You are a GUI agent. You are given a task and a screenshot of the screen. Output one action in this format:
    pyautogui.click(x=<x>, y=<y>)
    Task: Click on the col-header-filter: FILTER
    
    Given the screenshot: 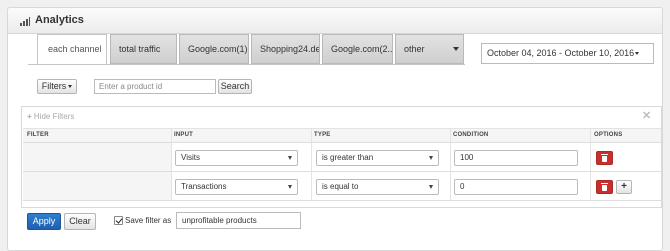 What is the action you would take?
    pyautogui.click(x=38, y=135)
    